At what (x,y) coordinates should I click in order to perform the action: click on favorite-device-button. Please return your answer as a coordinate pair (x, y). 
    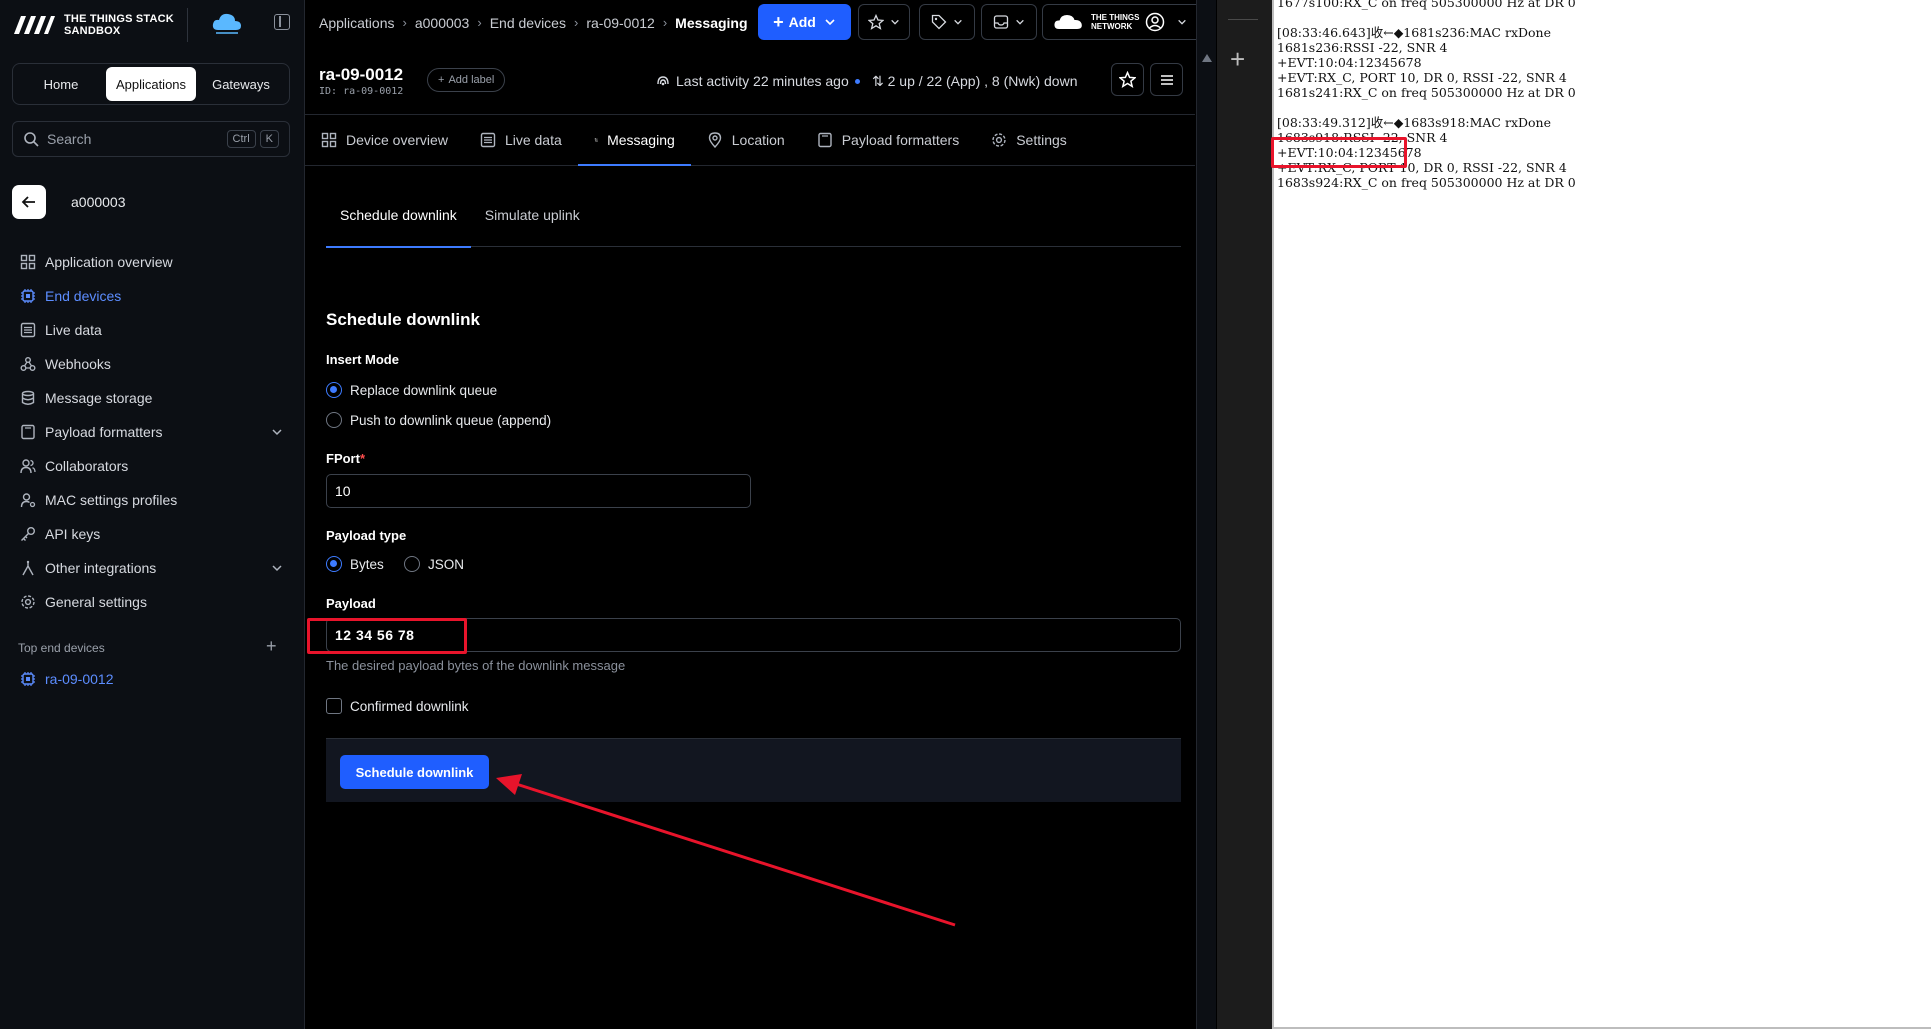
    Looking at the image, I should click on (1127, 79).